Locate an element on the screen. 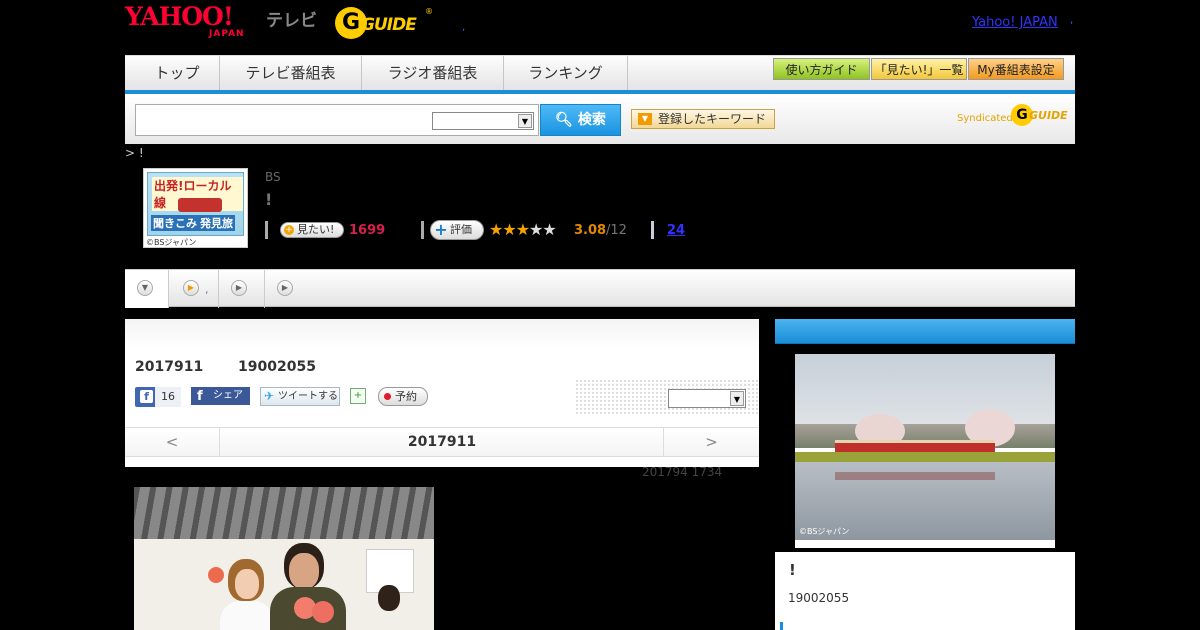  rate-button: + 評価 is located at coordinates (457, 230).